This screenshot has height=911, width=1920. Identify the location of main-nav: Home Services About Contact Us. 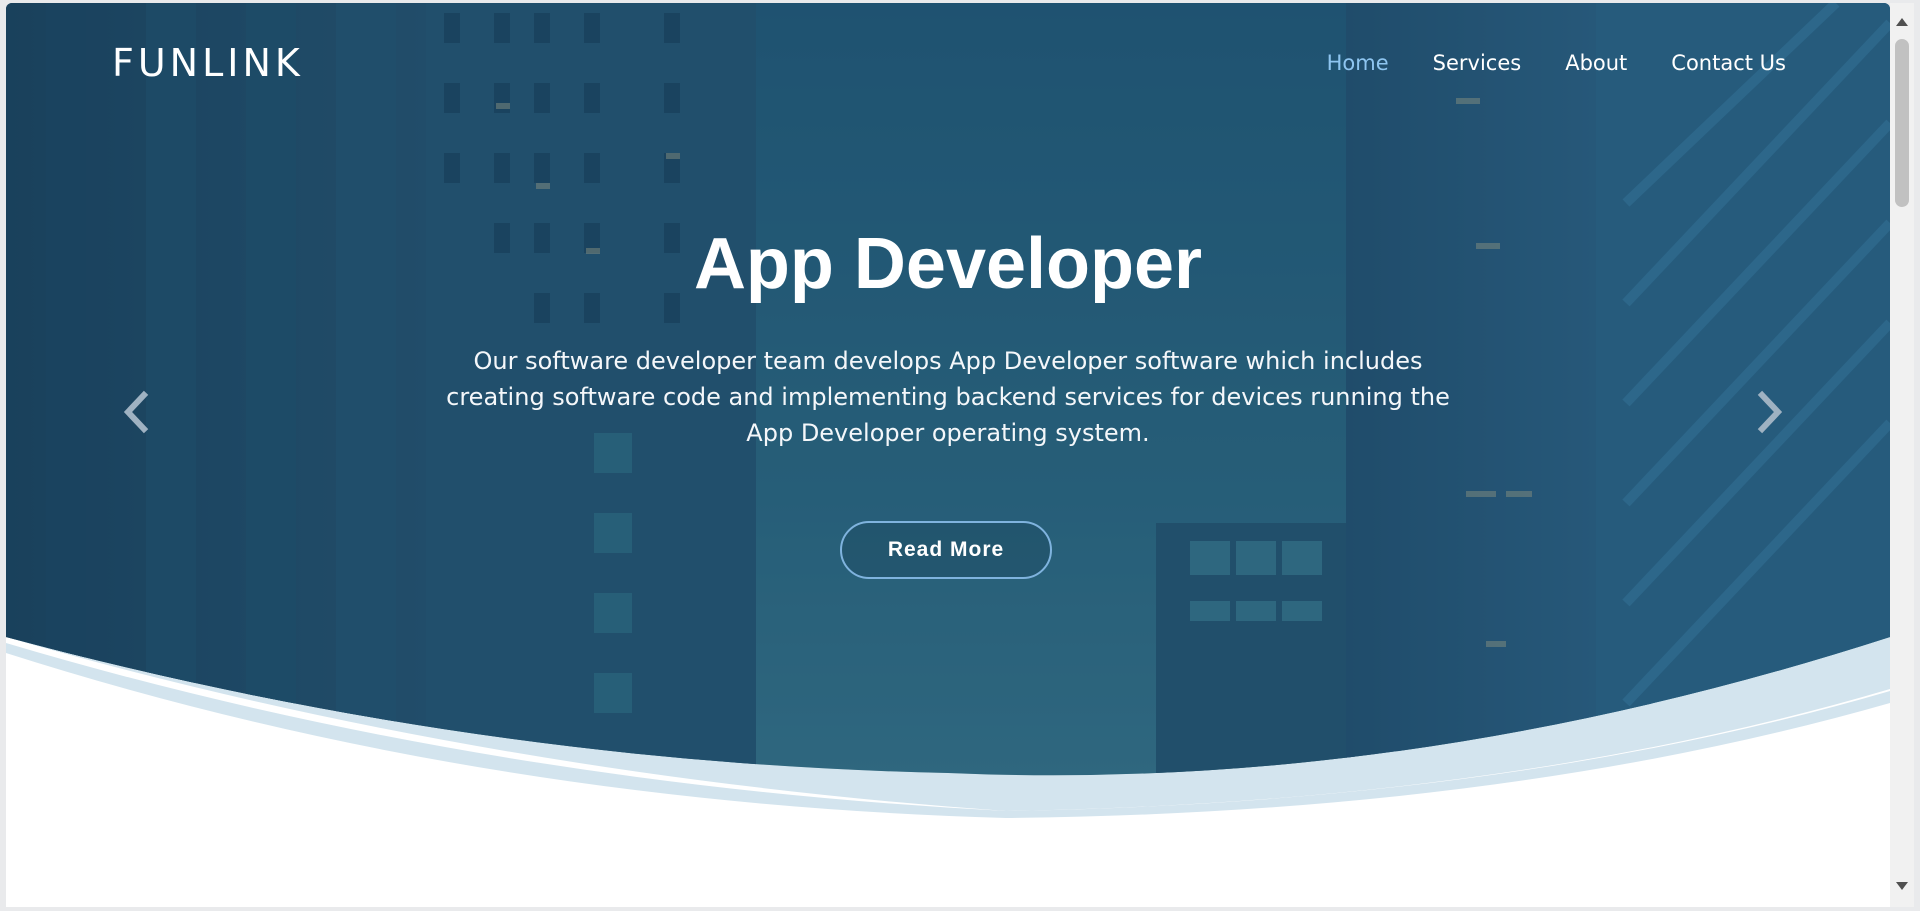
(1556, 63).